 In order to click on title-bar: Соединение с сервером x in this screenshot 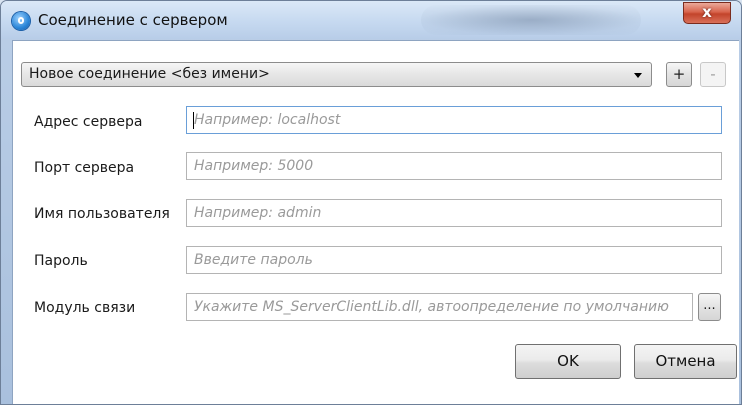, I will do `click(371, 20)`.